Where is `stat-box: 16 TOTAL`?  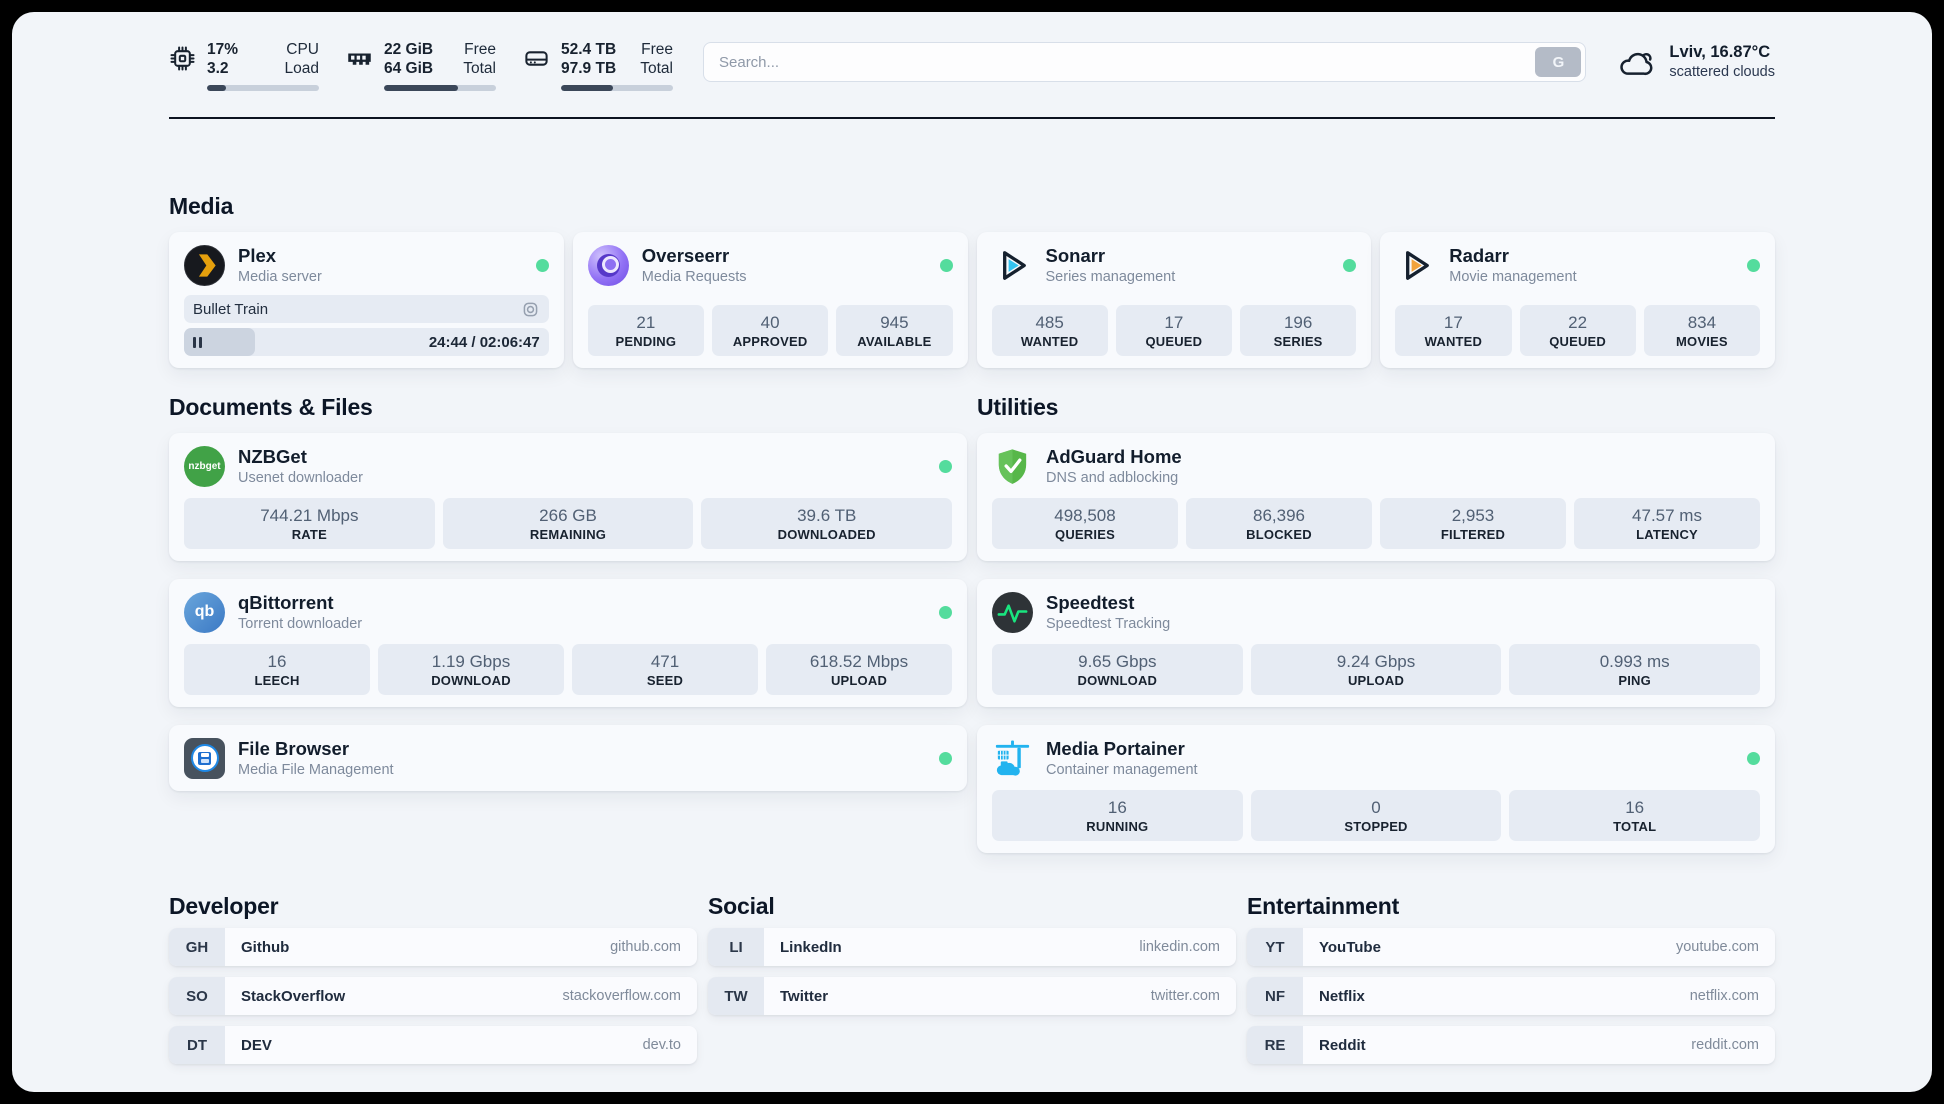 stat-box: 16 TOTAL is located at coordinates (1635, 815).